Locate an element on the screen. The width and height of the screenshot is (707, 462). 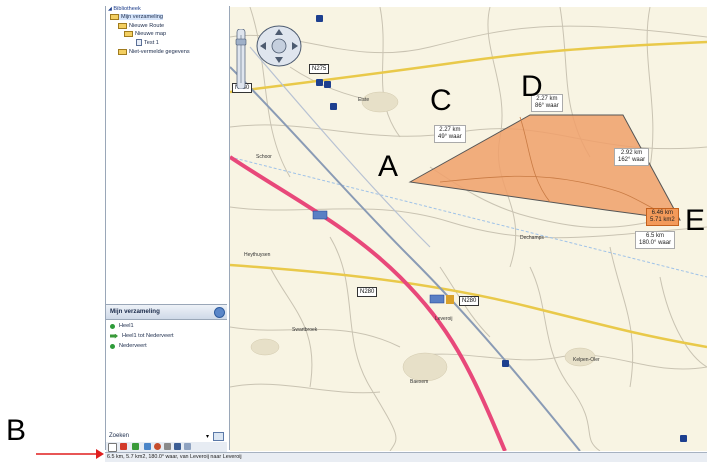
road-shield-n280-right: N280 is located at coordinates (469, 301).